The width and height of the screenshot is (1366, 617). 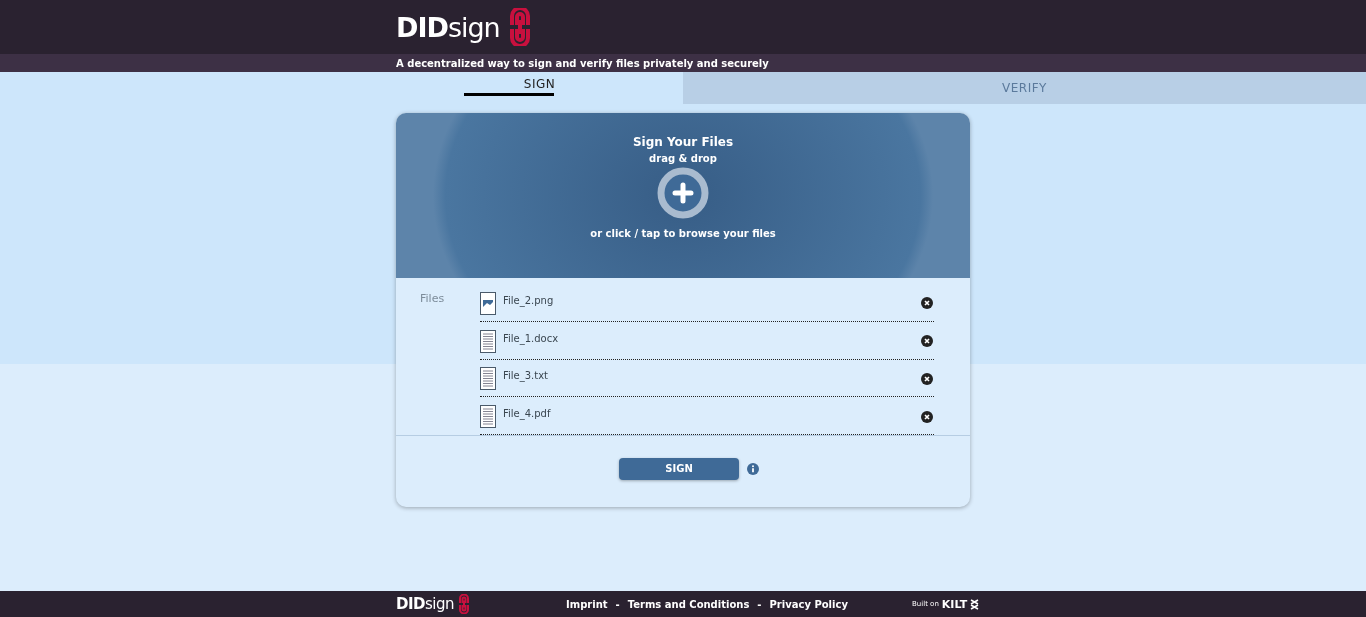 What do you see at coordinates (683, 233) in the screenshot?
I see `dropzone-hint: or click / tap to browse your files` at bounding box center [683, 233].